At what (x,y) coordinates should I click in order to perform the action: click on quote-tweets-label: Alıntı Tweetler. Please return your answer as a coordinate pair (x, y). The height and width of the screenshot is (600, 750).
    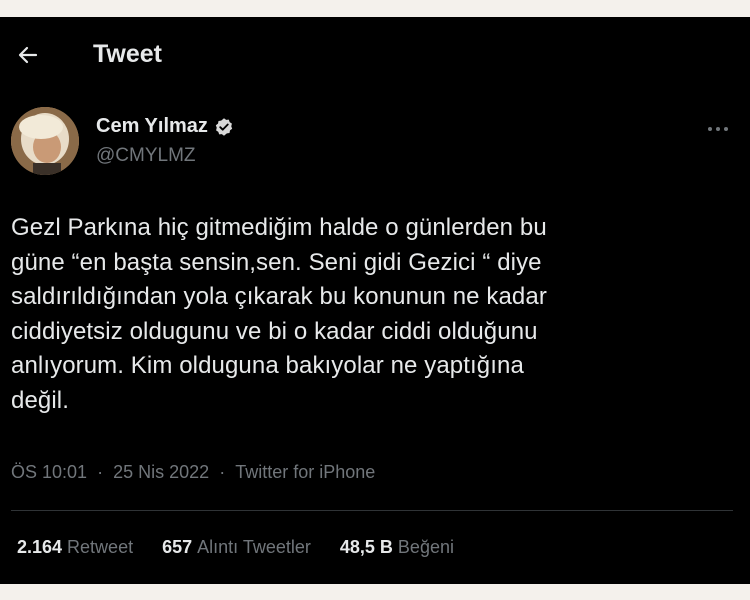
    Looking at the image, I should click on (254, 547).